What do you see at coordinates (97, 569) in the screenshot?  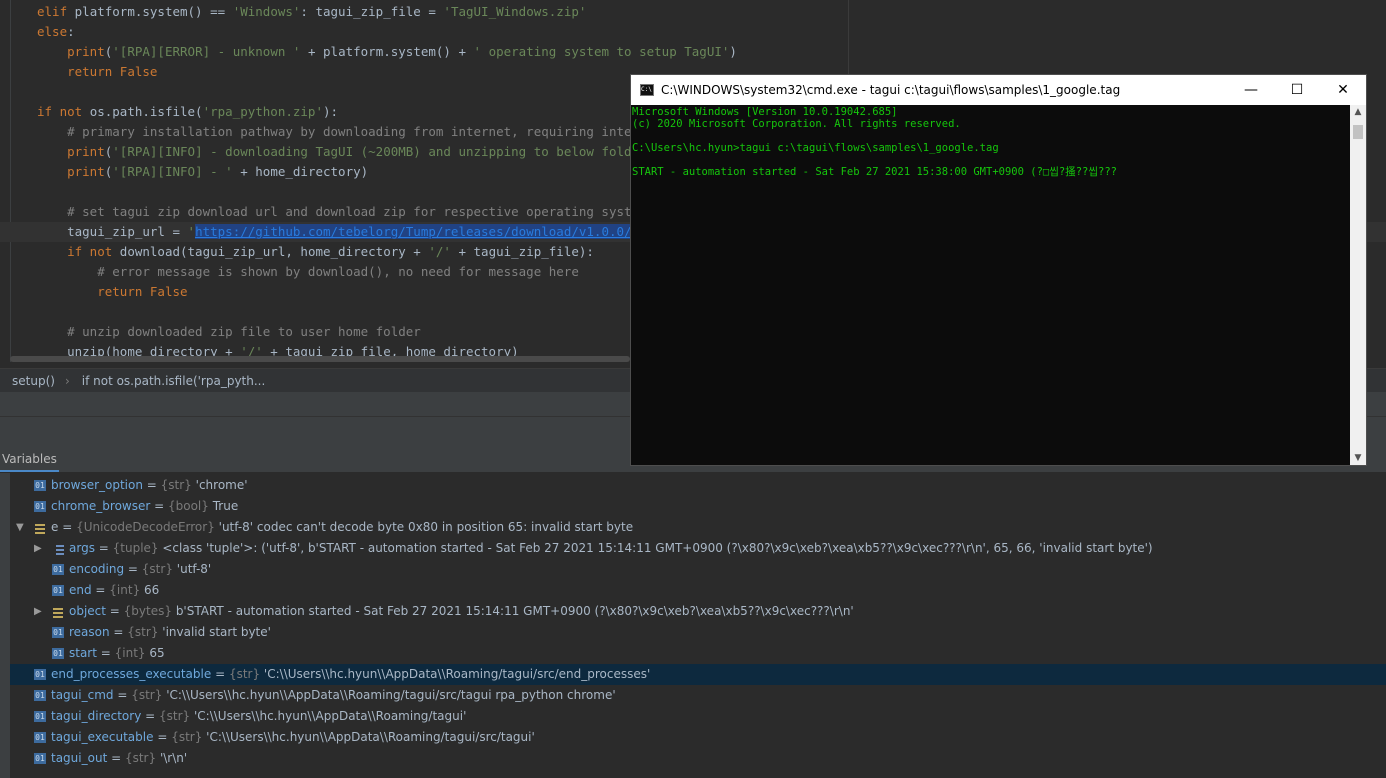 I see `variable-name: encoding` at bounding box center [97, 569].